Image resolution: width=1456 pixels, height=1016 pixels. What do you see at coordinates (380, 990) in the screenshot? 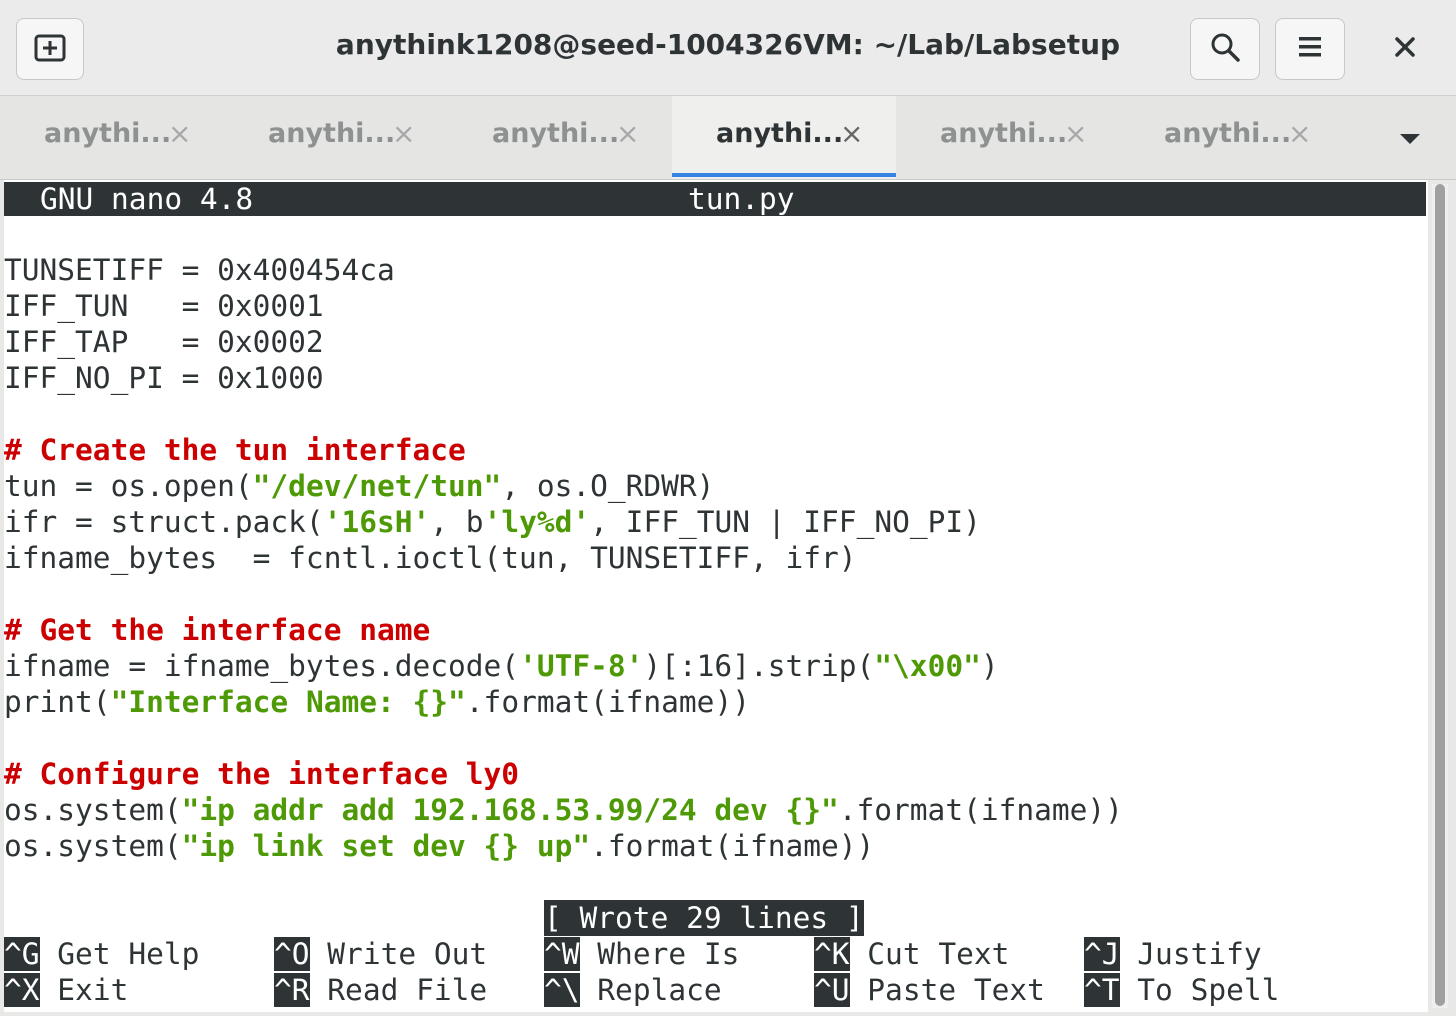
I see `shortcut-read-file: ^R Read File` at bounding box center [380, 990].